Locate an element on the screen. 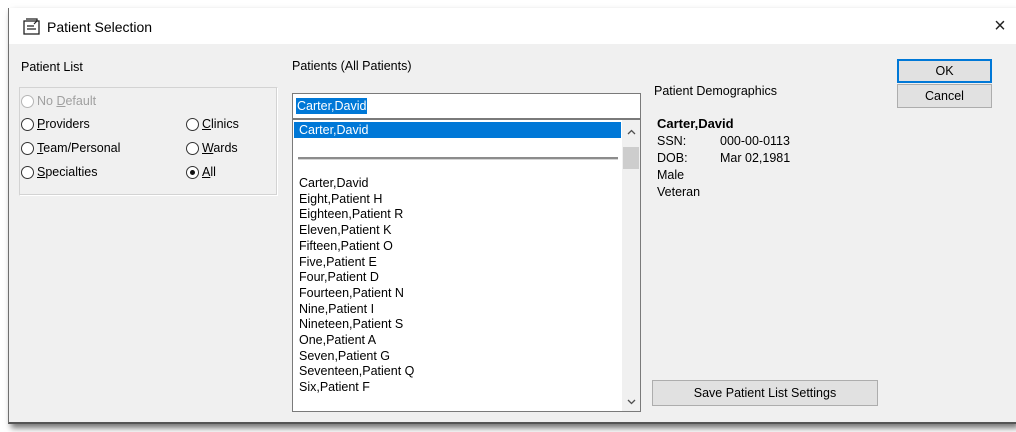 This screenshot has height=432, width=1016. radio-team-personal: Team/Personal is located at coordinates (70, 148).